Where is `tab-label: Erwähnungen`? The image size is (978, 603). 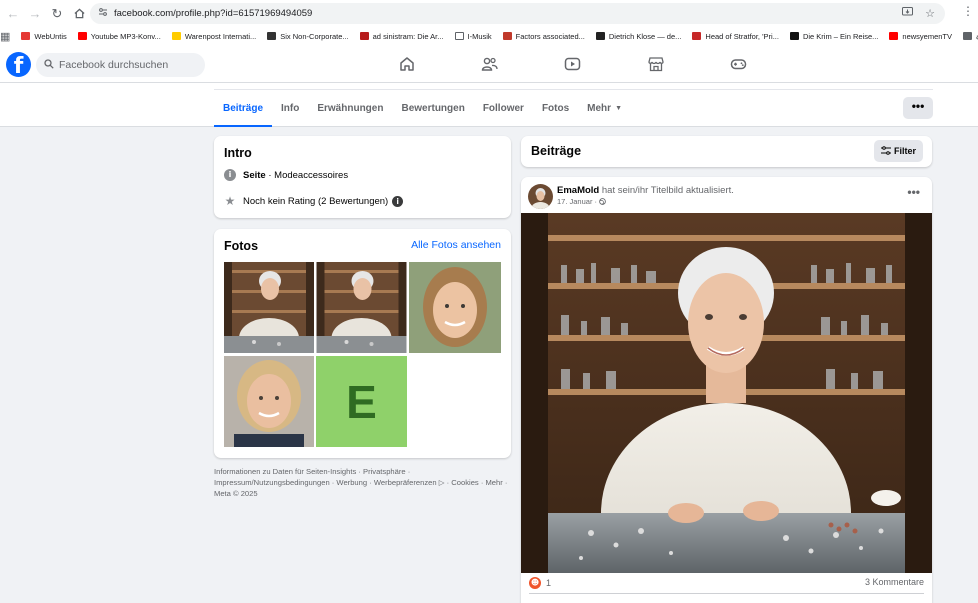
tab-label: Erwähnungen is located at coordinates (350, 108).